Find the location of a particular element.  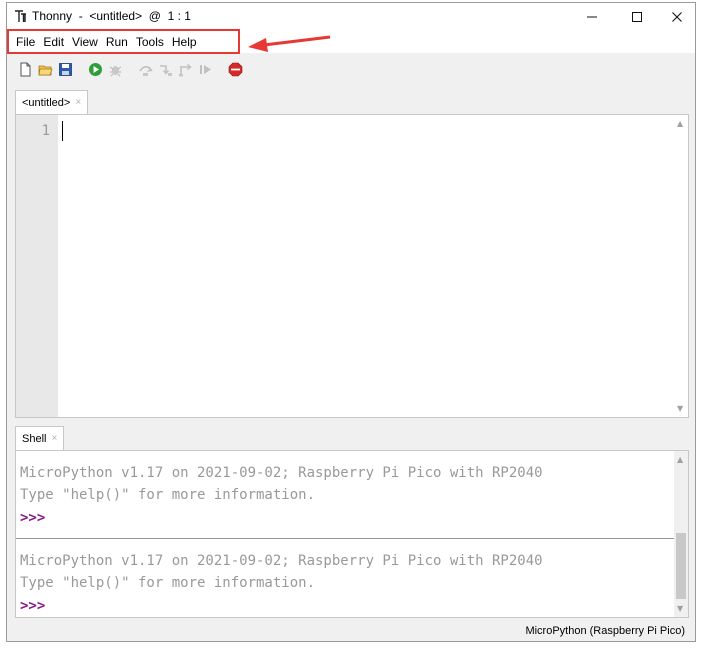

shell-scrollbar: ▲ ▼ is located at coordinates (681, 534).